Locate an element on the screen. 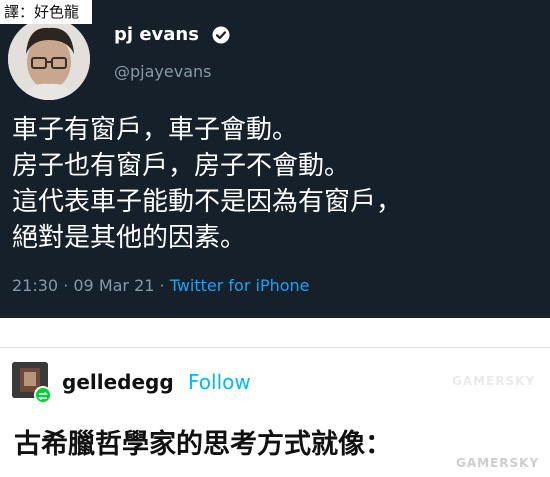  section-divider is located at coordinates (275, 333).